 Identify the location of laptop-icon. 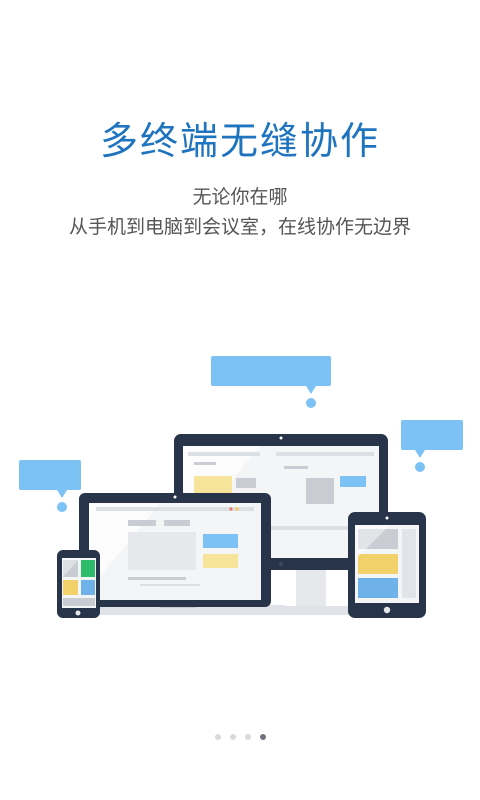
(177, 554).